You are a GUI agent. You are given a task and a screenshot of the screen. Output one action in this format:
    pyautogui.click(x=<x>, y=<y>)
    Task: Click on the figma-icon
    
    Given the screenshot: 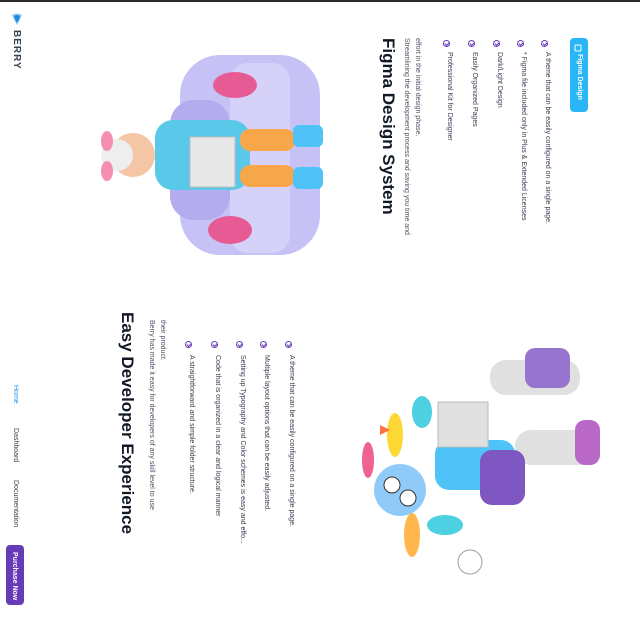 What is the action you would take?
    pyautogui.click(x=578, y=48)
    